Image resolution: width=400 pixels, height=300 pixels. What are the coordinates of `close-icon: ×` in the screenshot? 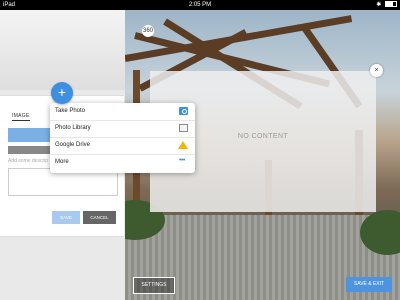 It's located at (376, 70).